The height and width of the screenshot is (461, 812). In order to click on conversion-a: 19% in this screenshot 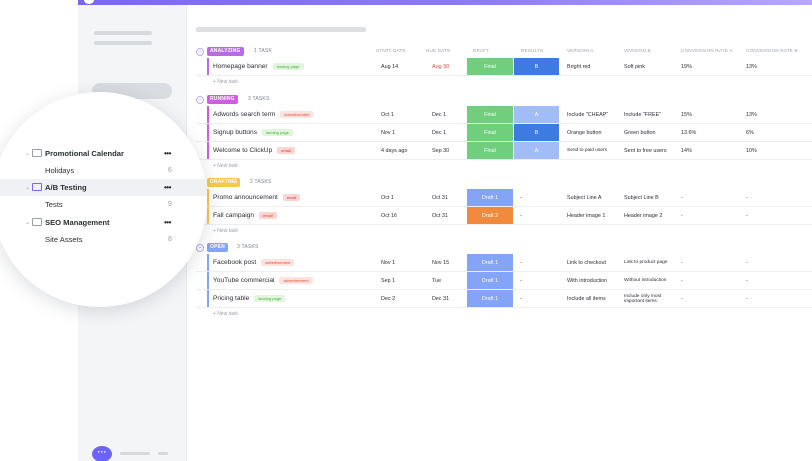, I will do `click(686, 66)`.